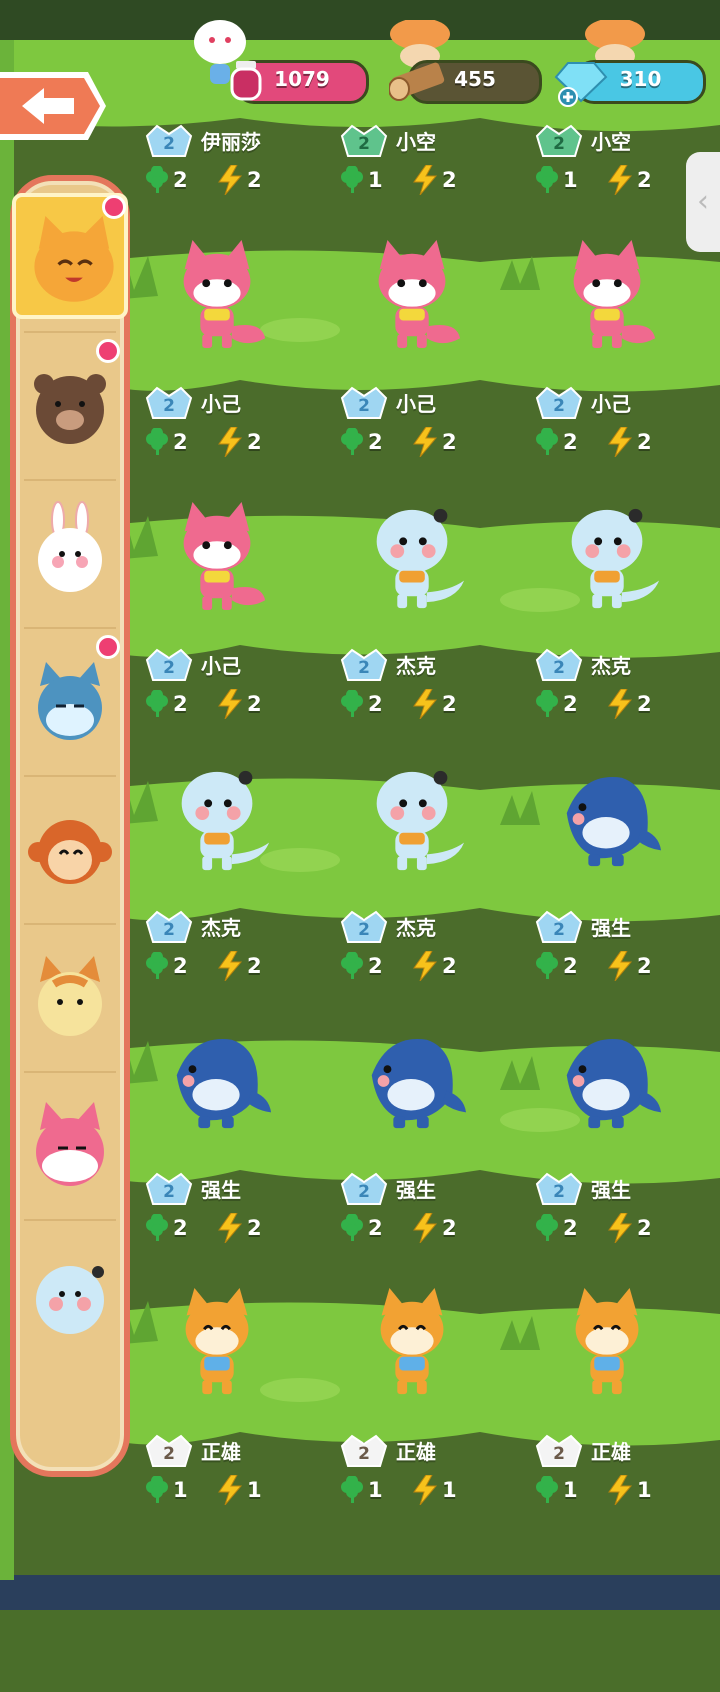  Describe the element at coordinates (221, 666) in the screenshot. I see `creature-name: 小己` at that location.